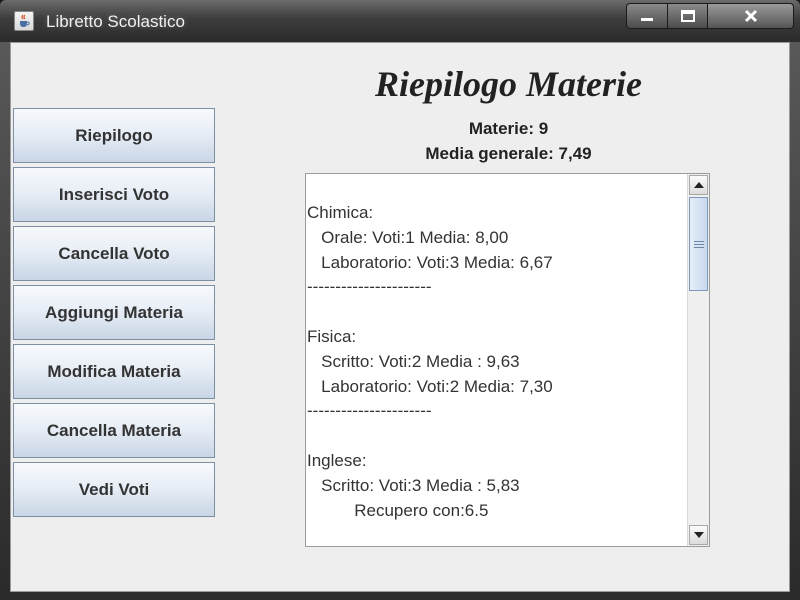 Image resolution: width=800 pixels, height=600 pixels. What do you see at coordinates (114, 489) in the screenshot?
I see `vedi-voti-button: Vedi Voti` at bounding box center [114, 489].